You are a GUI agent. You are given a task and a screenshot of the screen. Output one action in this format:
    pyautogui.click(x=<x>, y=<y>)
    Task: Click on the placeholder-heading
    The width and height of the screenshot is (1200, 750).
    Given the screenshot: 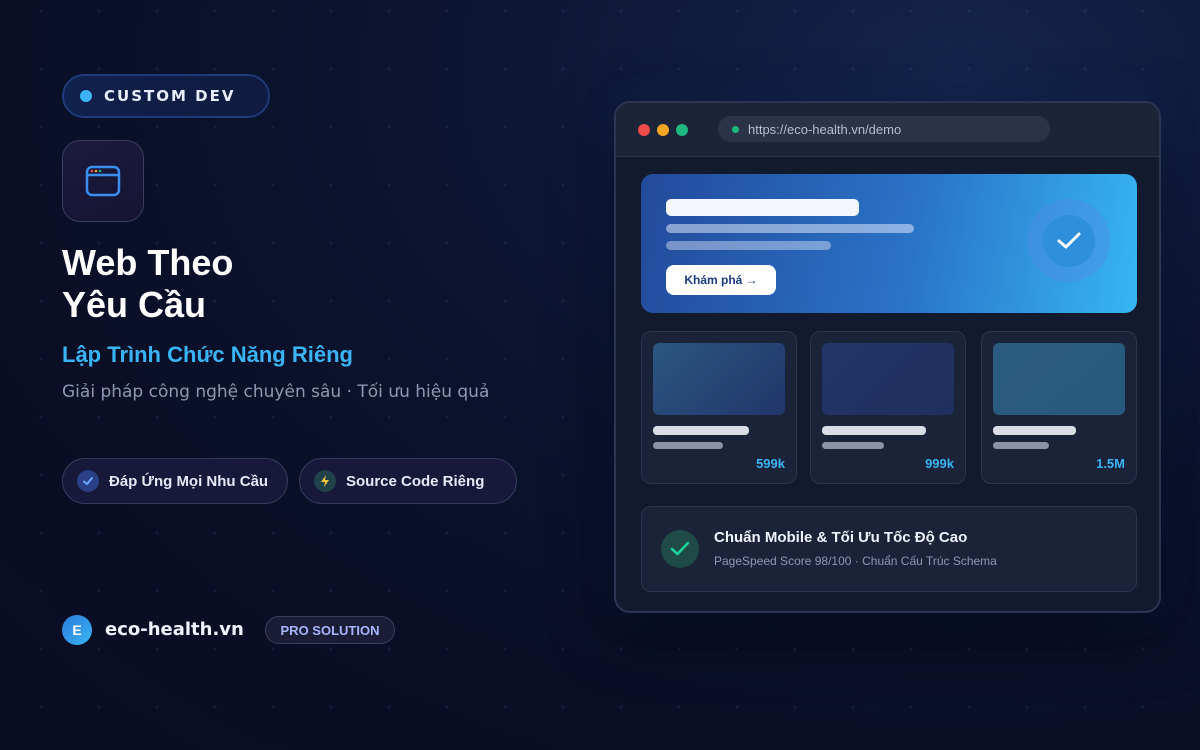 What is the action you would take?
    pyautogui.click(x=762, y=207)
    